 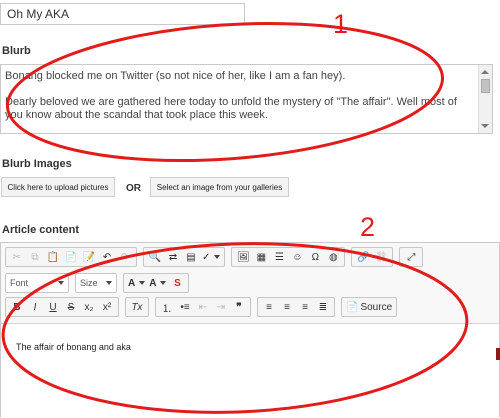 What do you see at coordinates (485, 99) in the screenshot?
I see `blurb-scrollbar` at bounding box center [485, 99].